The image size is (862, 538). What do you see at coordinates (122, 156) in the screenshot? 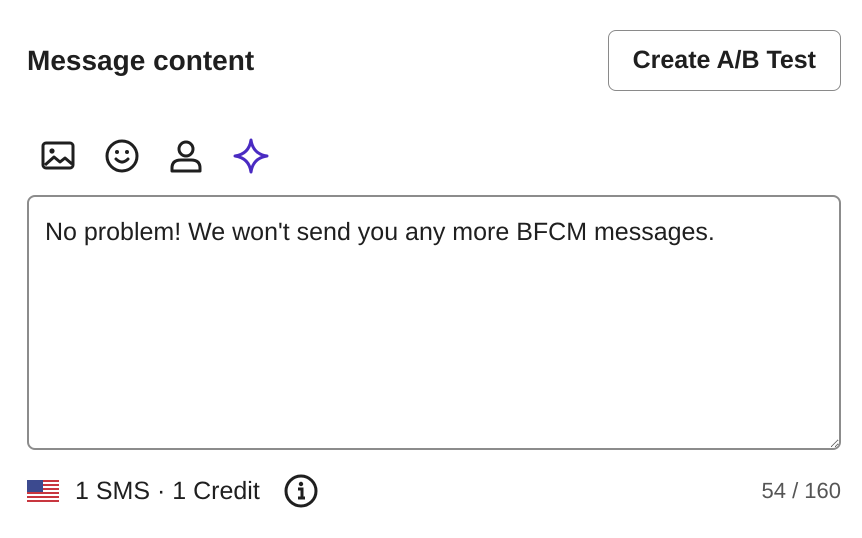
I see `emoji-icon` at bounding box center [122, 156].